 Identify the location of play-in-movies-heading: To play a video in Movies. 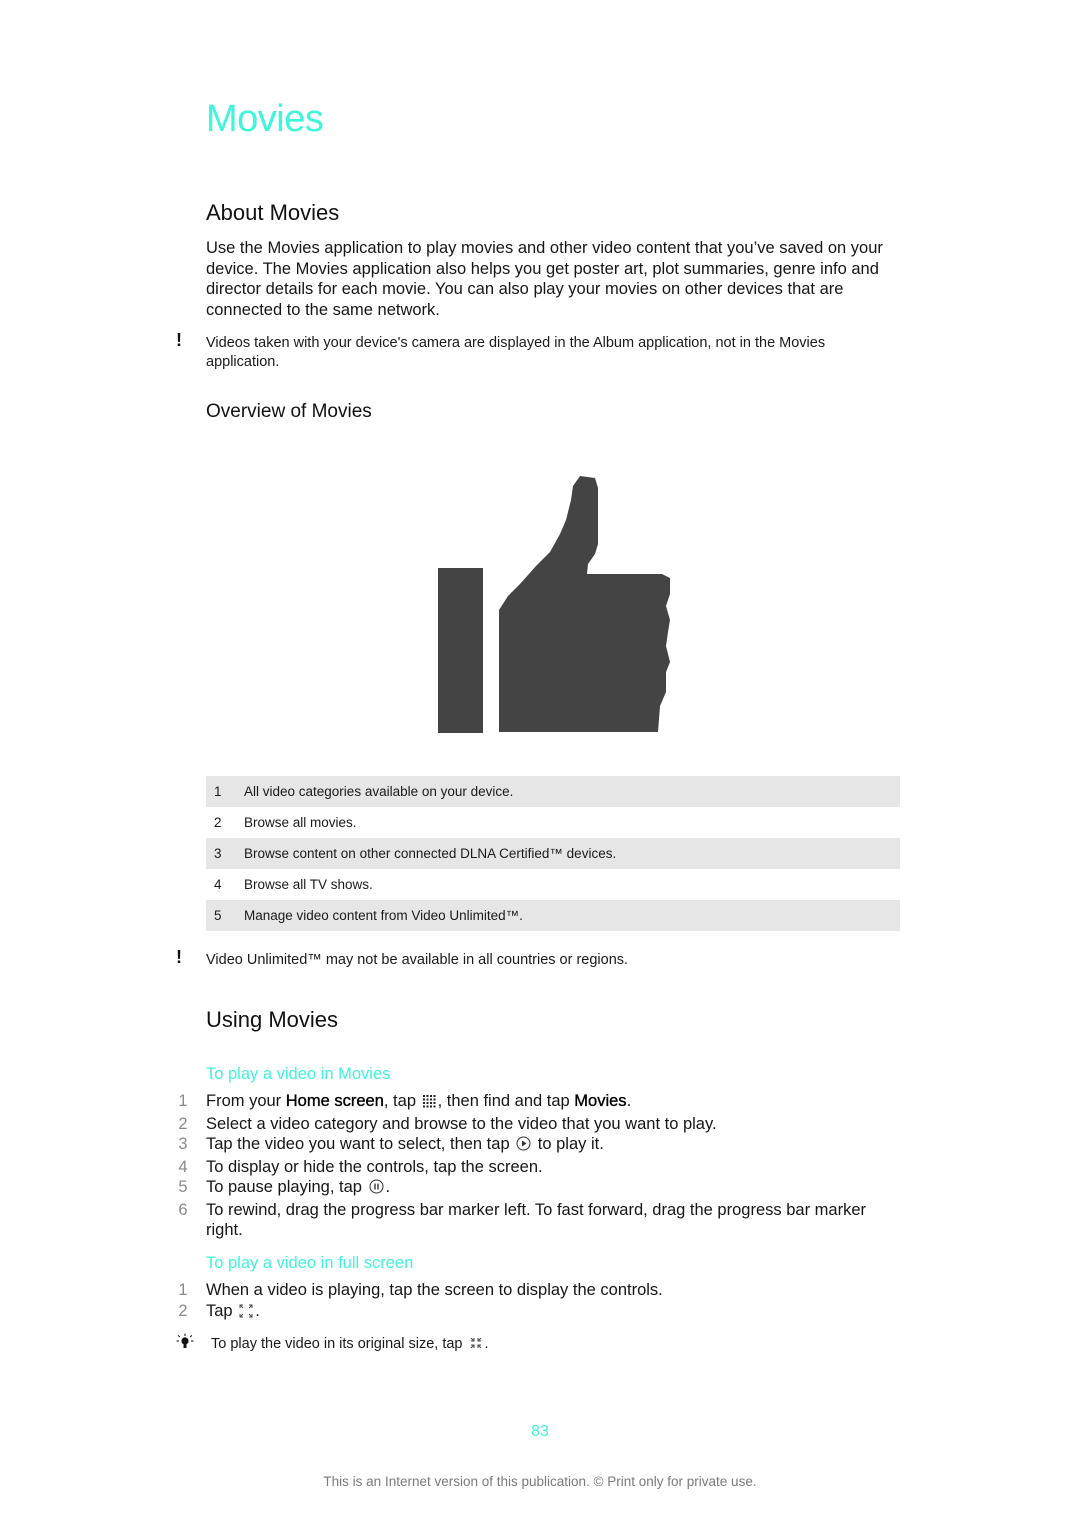
(298, 1074).